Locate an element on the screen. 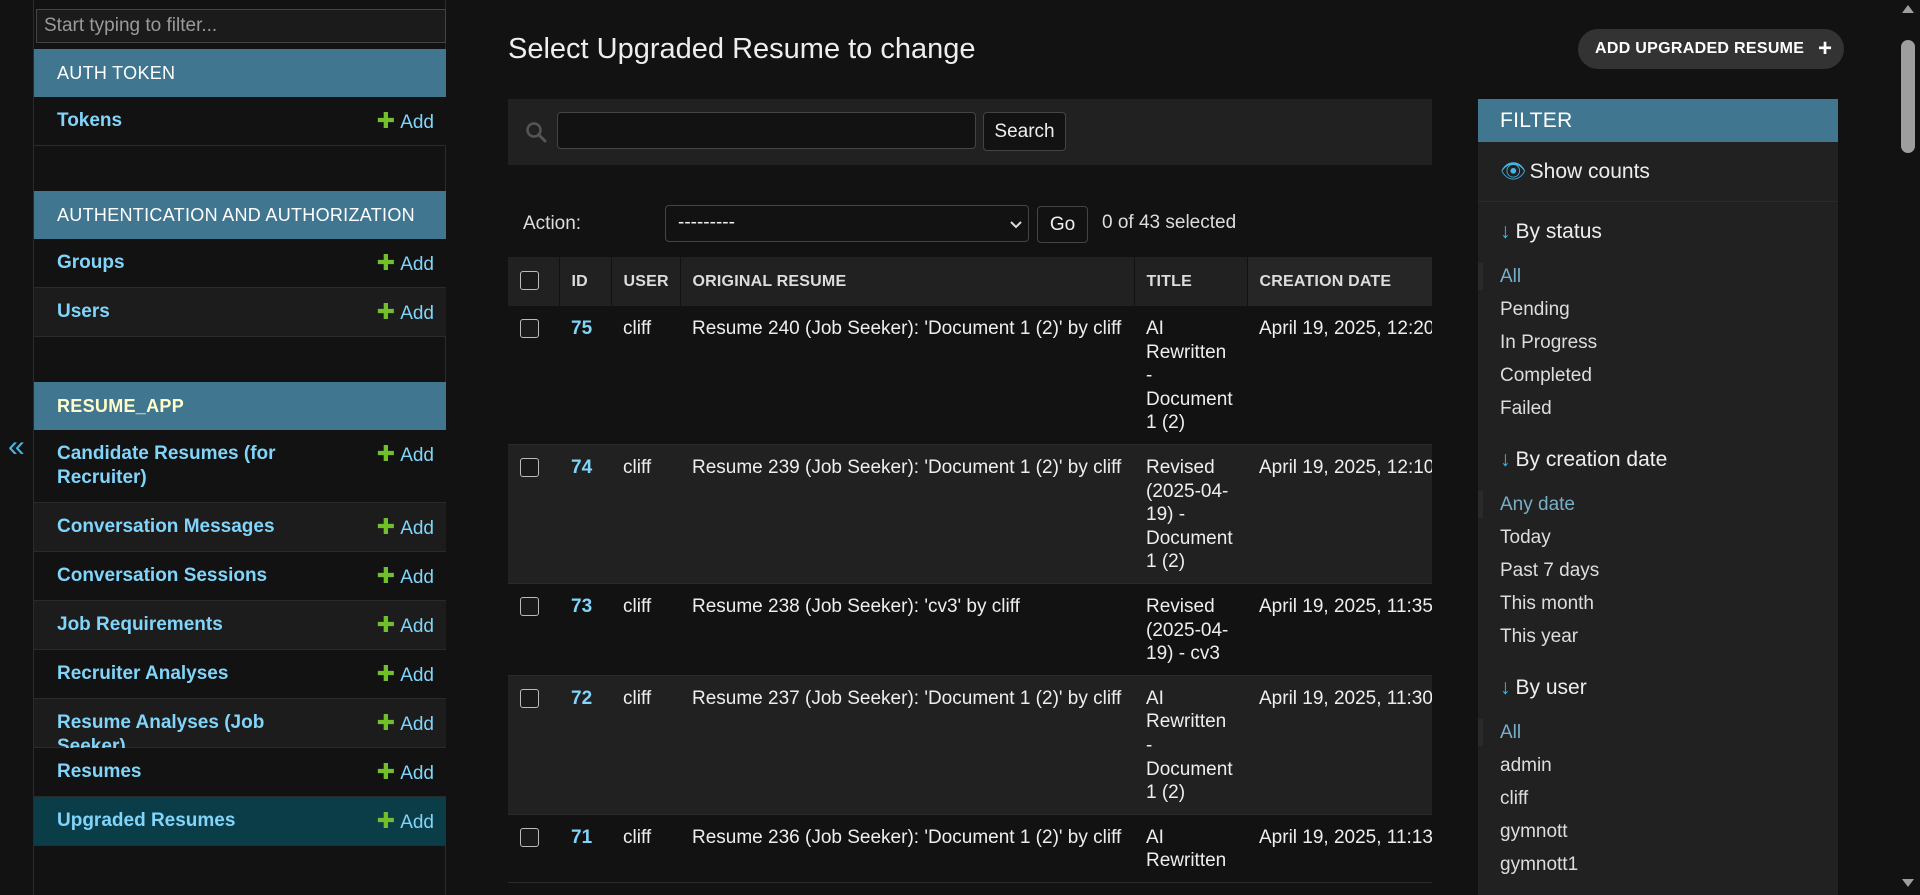 This screenshot has height=895, width=1920. sidebar-item-users: Users ✚ Add is located at coordinates (240, 312).